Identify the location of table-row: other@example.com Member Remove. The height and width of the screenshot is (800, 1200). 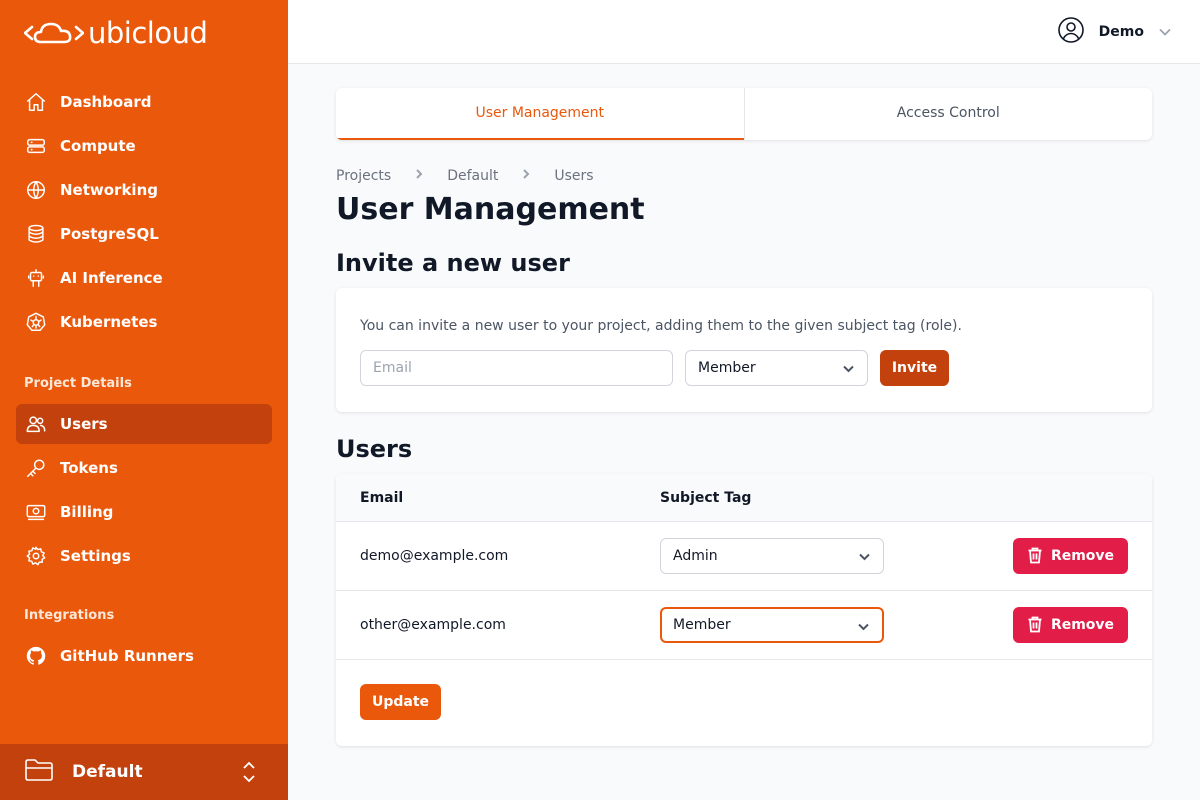
(744, 625).